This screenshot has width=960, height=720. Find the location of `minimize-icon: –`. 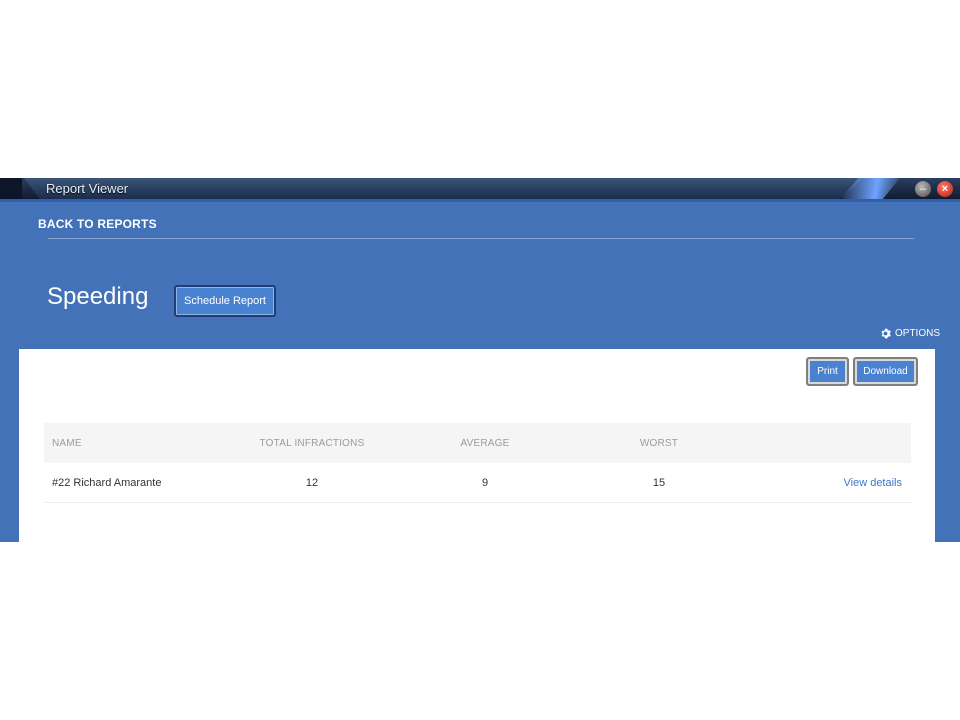

minimize-icon: – is located at coordinates (923, 189).